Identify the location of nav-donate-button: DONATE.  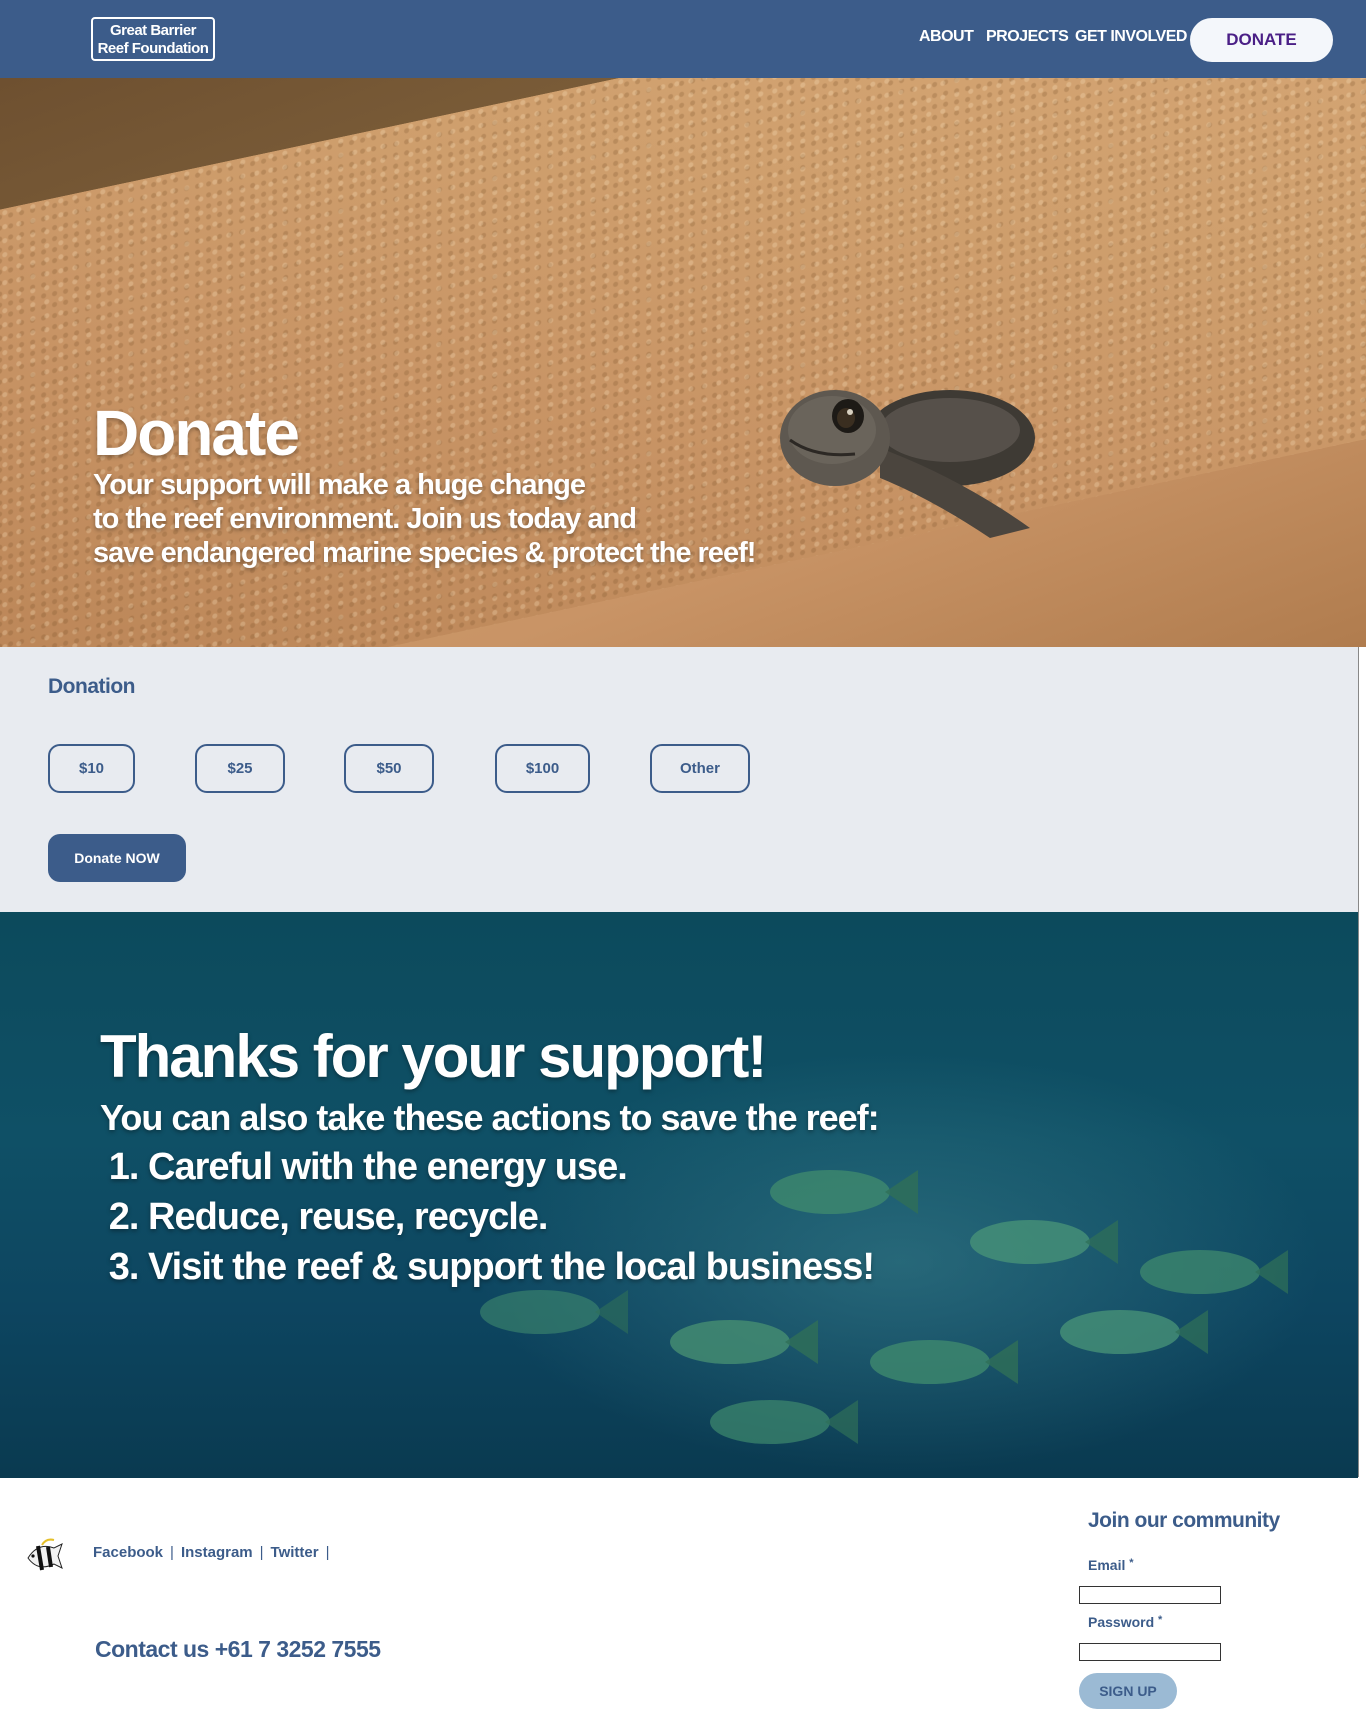
(1261, 40).